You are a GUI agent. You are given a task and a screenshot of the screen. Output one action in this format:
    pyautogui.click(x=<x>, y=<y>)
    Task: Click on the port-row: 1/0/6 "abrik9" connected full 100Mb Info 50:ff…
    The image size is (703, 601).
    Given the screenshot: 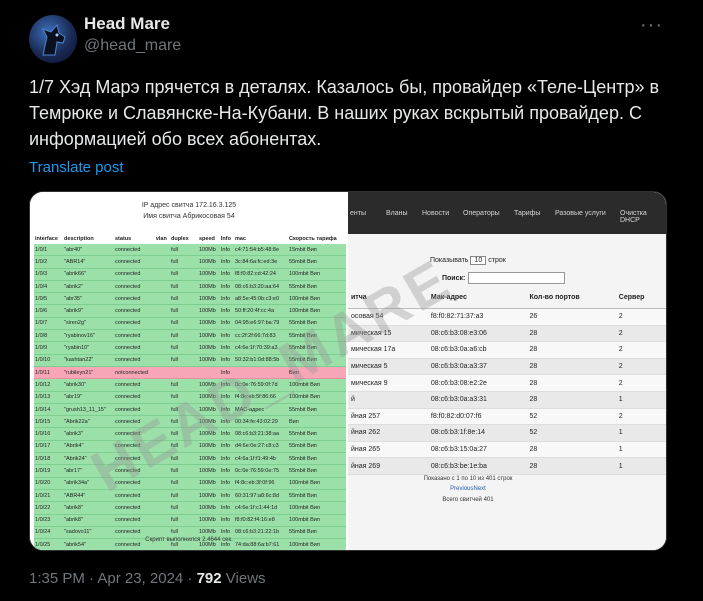 What is the action you would take?
    pyautogui.click(x=190, y=311)
    